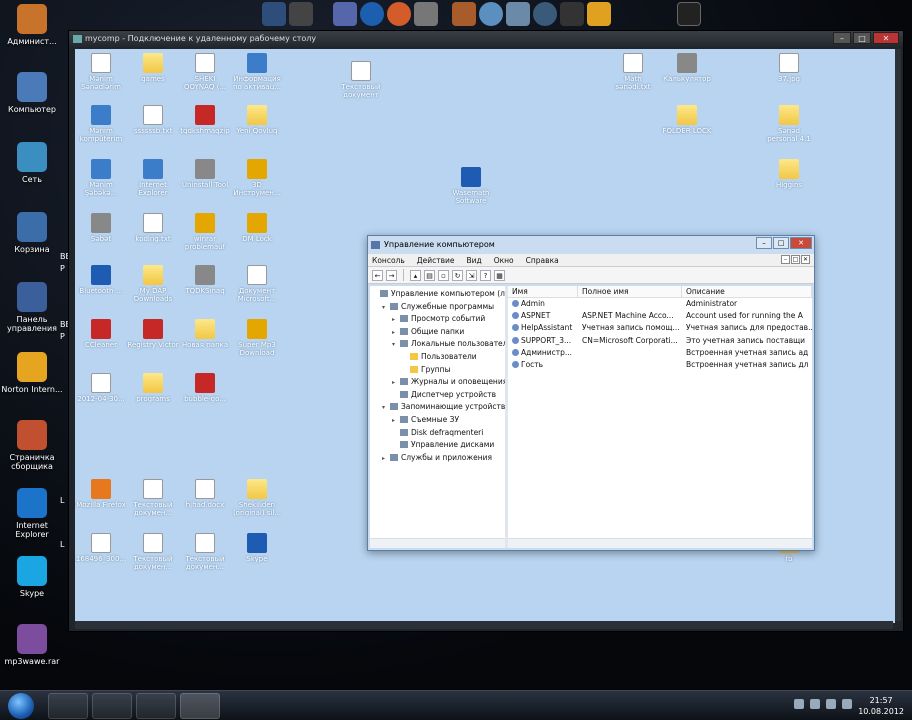 Image resolution: width=912 pixels, height=720 pixels. Describe the element at coordinates (437, 357) in the screenshot. I see `tree-item: Пользователи` at that location.